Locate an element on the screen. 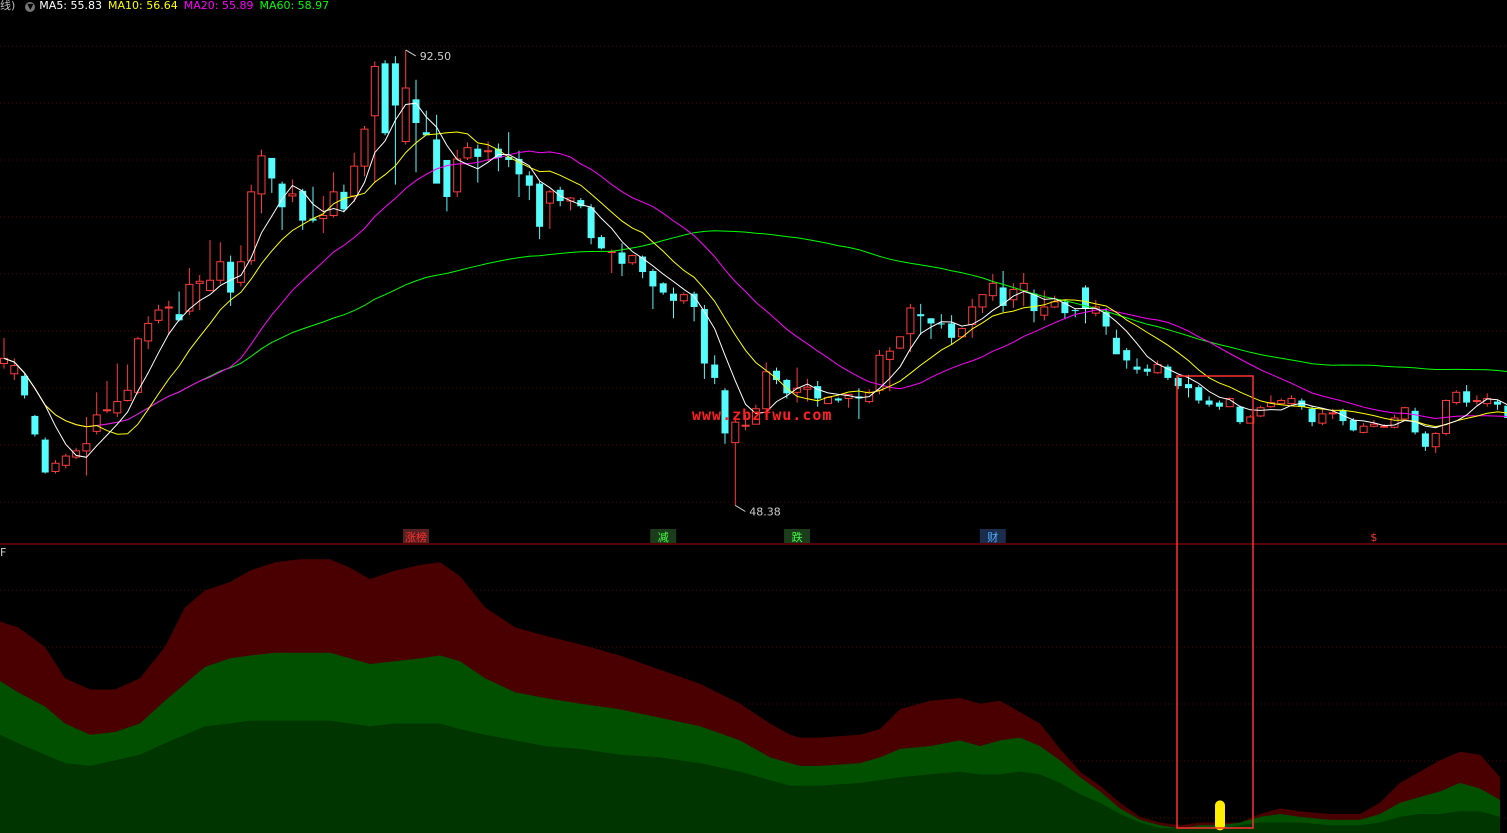 Image resolution: width=1507 pixels, height=833 pixels. ma-legend-0: MA5: 55.83 is located at coordinates (71, 6).